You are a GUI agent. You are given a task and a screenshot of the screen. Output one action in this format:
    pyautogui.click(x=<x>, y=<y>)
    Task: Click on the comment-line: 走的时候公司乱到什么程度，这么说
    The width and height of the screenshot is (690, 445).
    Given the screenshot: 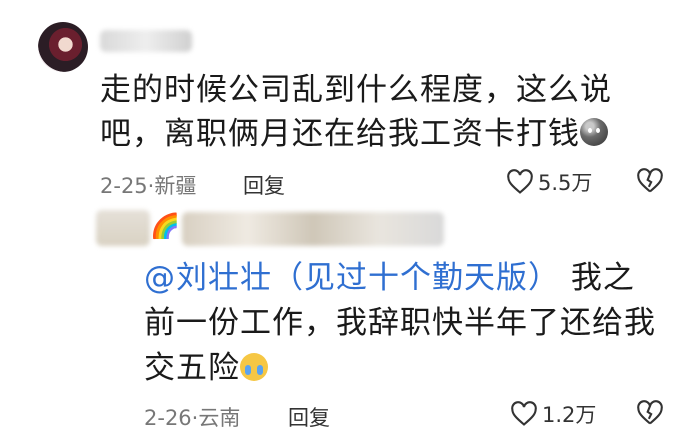 What is the action you would take?
    pyautogui.click(x=356, y=90)
    